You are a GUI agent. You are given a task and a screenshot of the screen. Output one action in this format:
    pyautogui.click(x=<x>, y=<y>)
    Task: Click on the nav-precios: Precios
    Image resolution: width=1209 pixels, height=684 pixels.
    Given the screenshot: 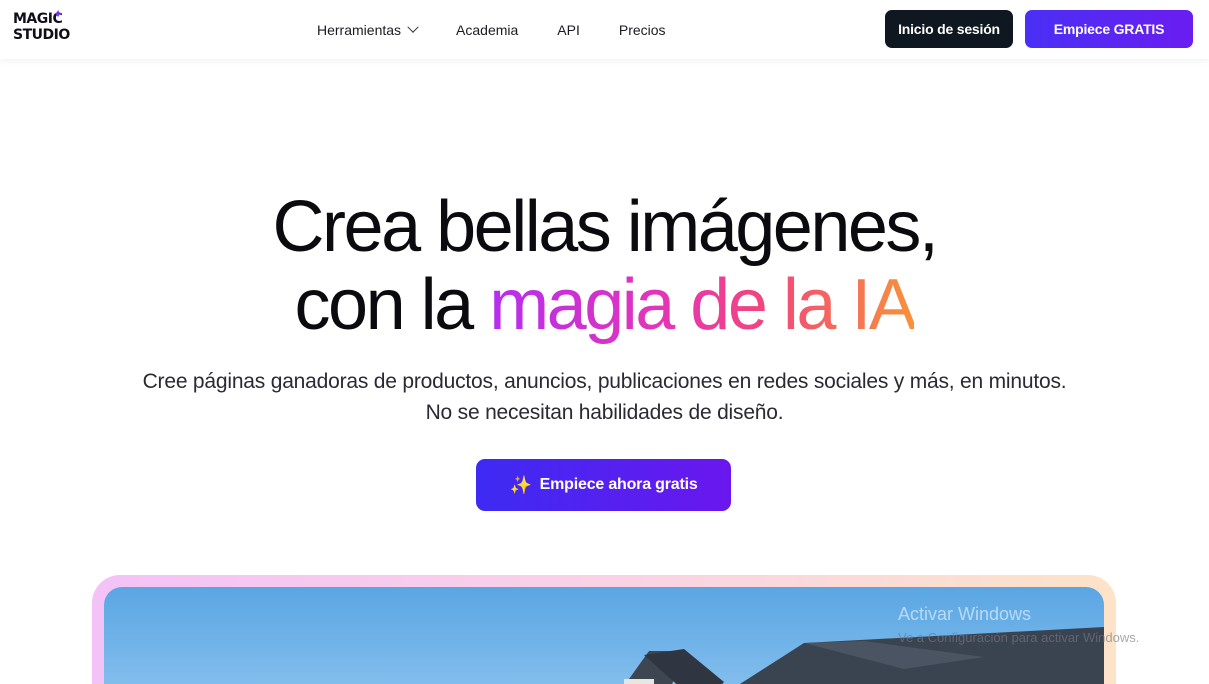 What is the action you would take?
    pyautogui.click(x=642, y=30)
    